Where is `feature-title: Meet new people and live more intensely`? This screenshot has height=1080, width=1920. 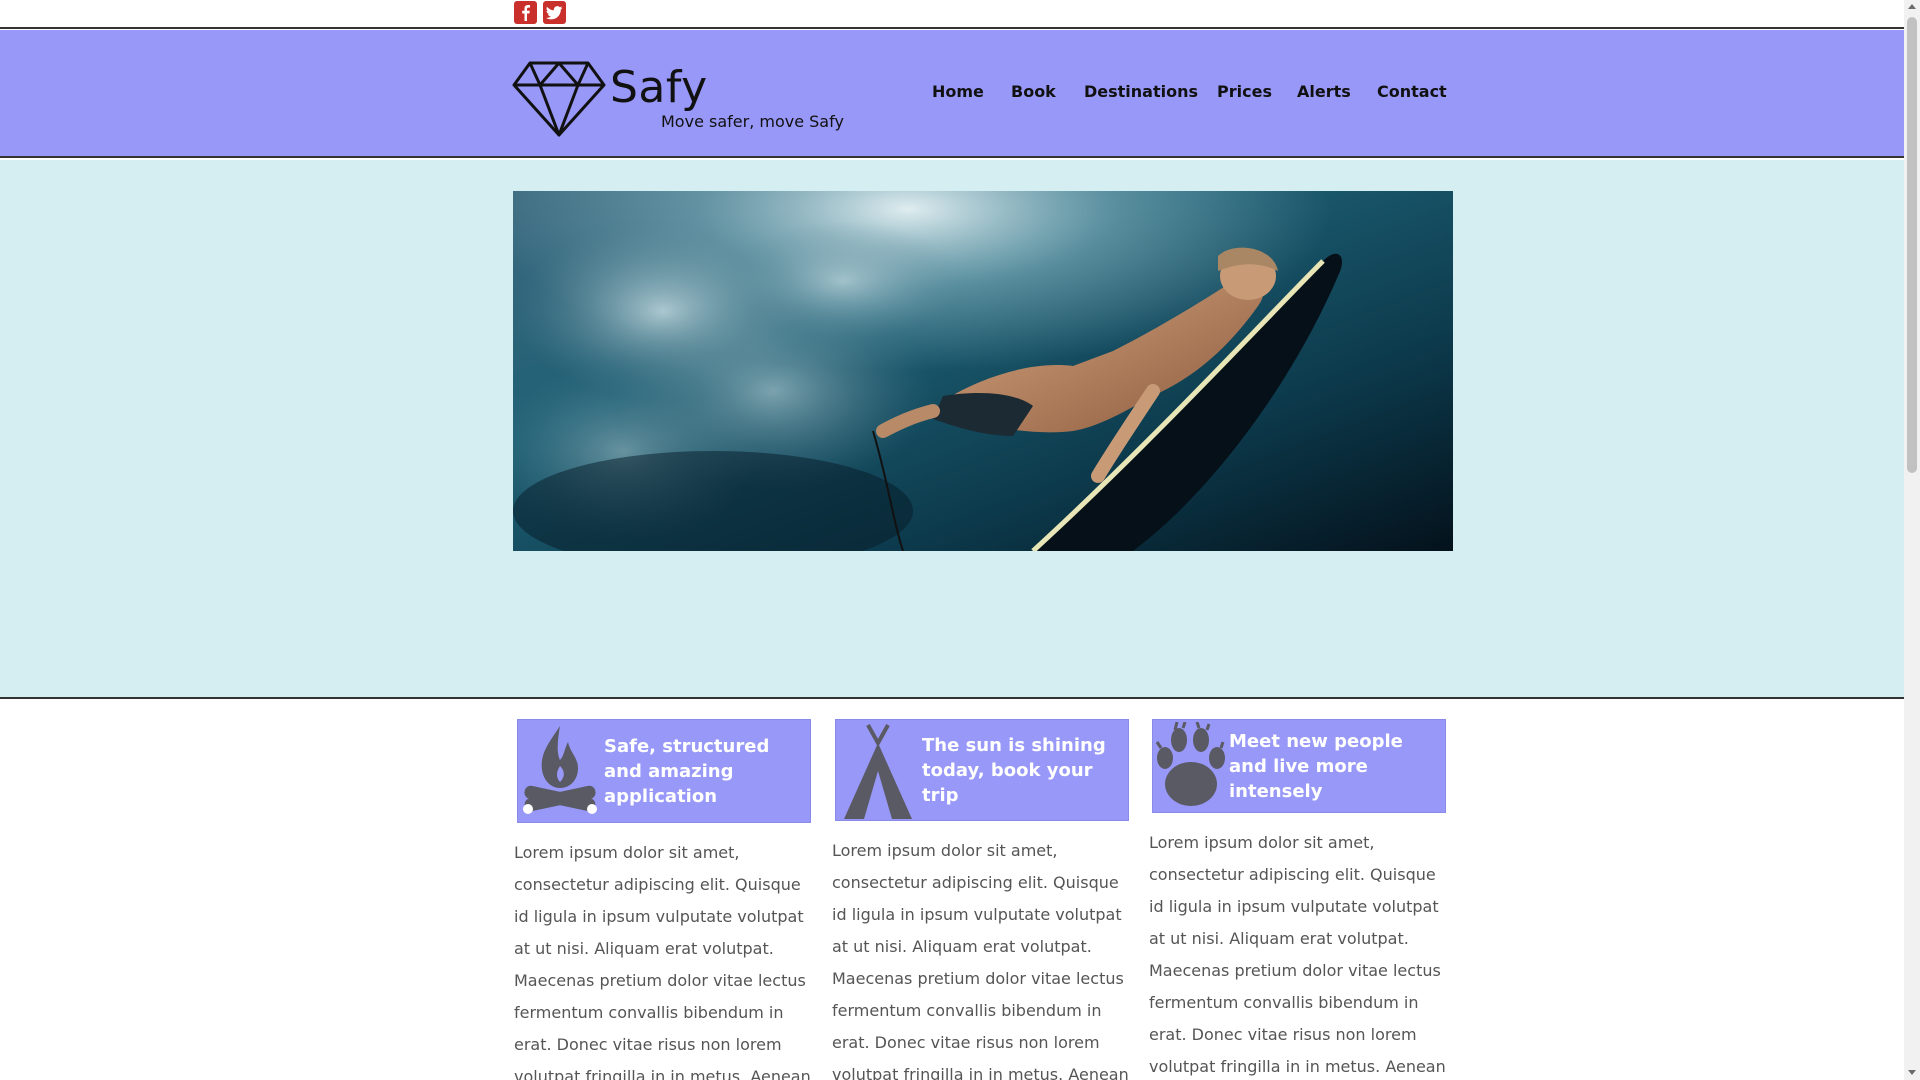
feature-title: Meet new people and live more intensely is located at coordinates (1316, 766).